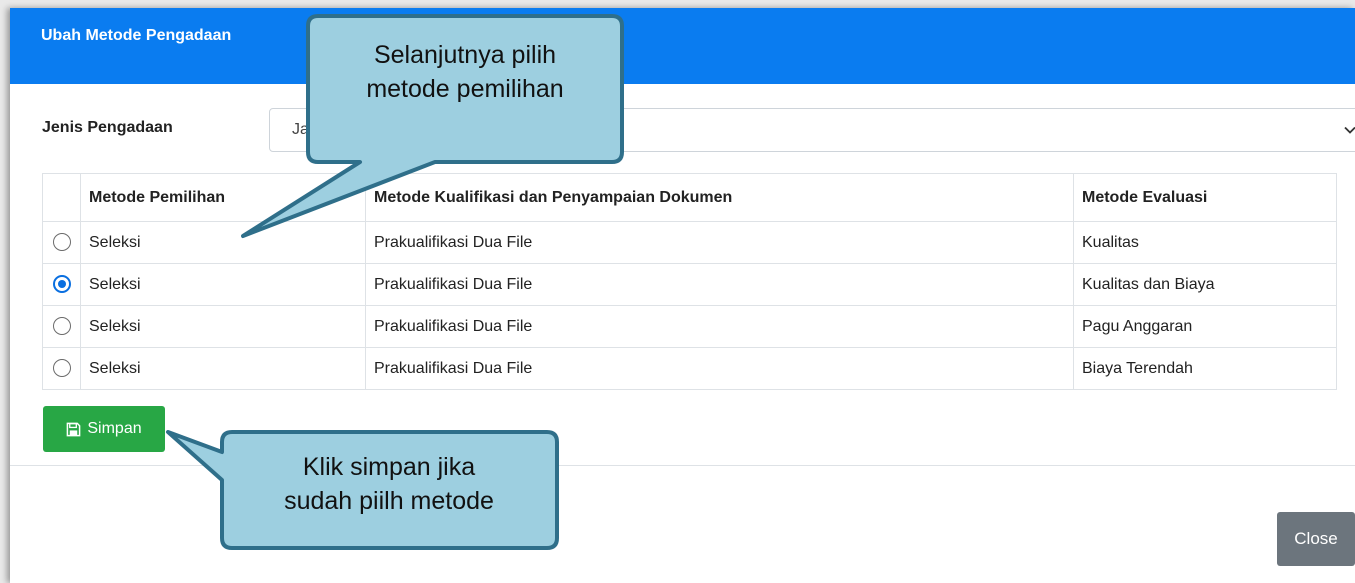 This screenshot has width=1355, height=583. Describe the element at coordinates (465, 55) in the screenshot. I see `callout-line: Selanjutnya pilih` at that location.